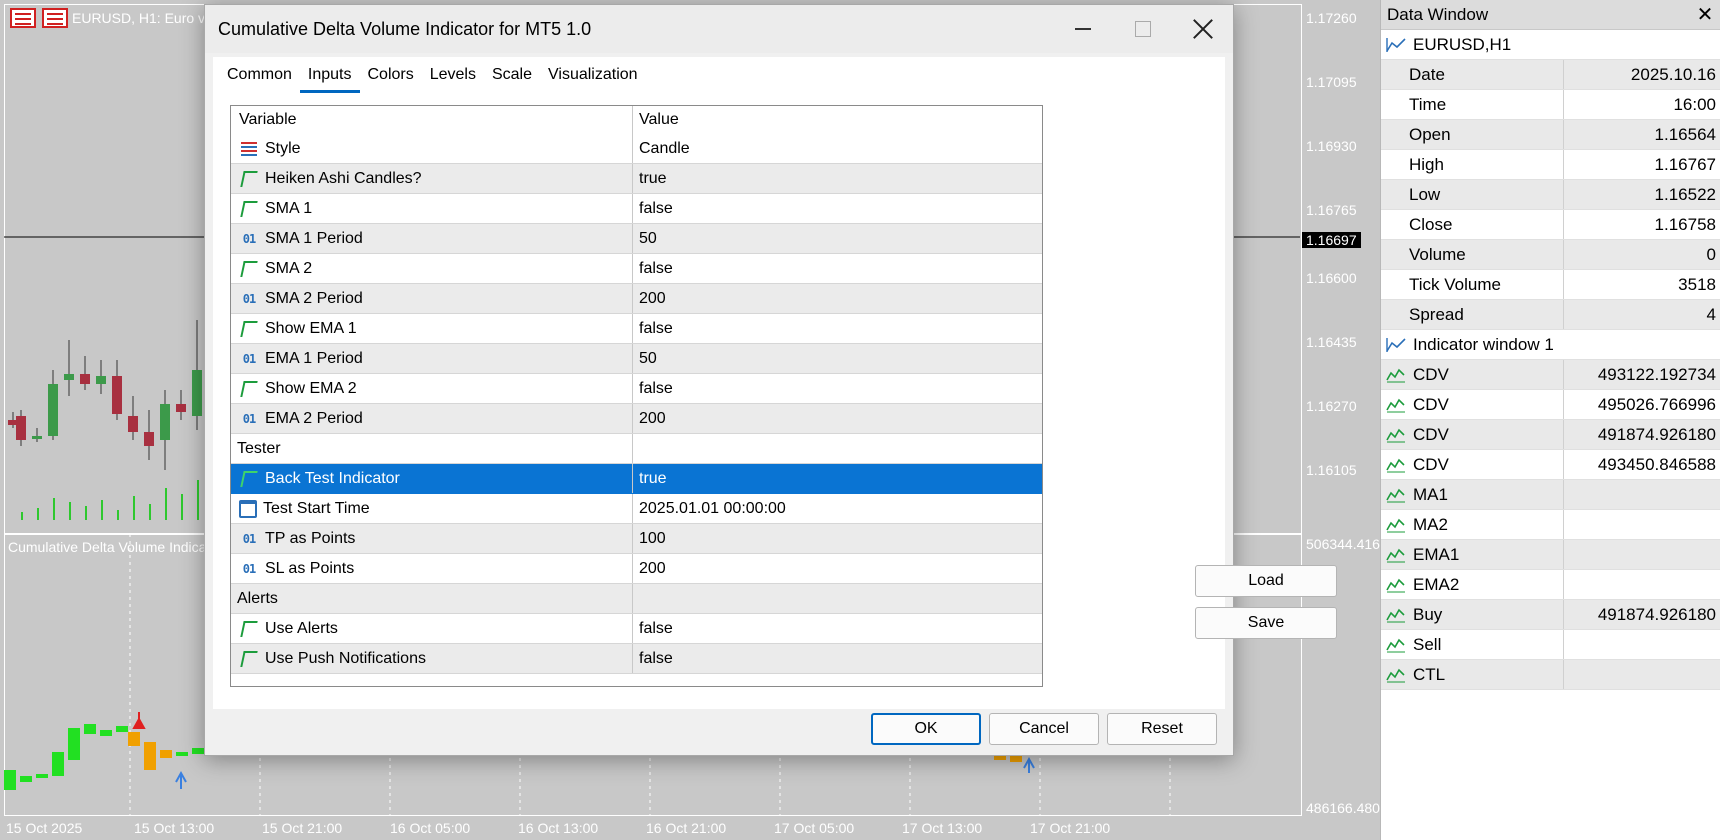 Image resolution: width=1720 pixels, height=840 pixels. I want to click on close-button, so click(1203, 29).